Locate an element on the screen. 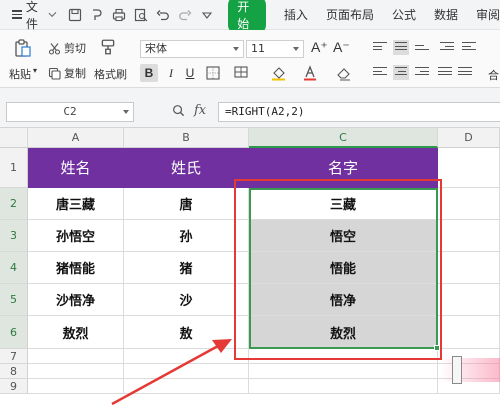 The height and width of the screenshot is (406, 500). font-name-select: 宋体 is located at coordinates (192, 49).